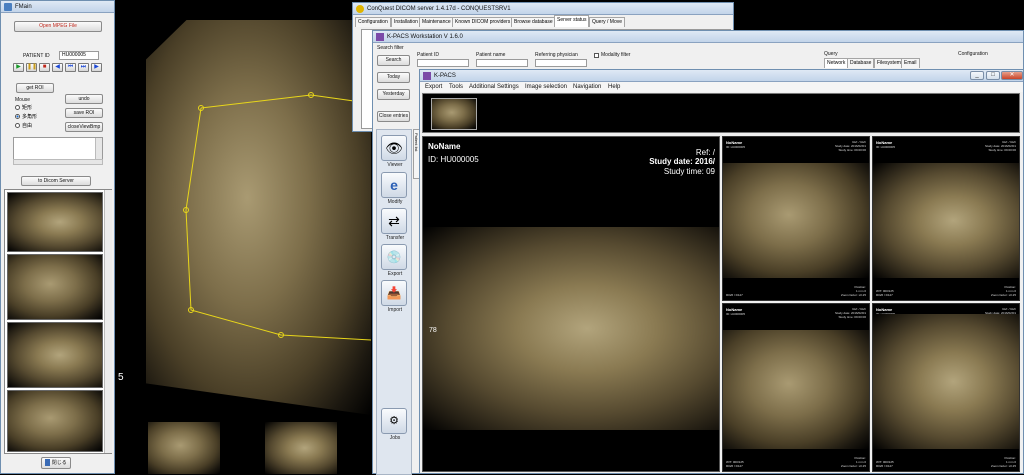 The height and width of the screenshot is (475, 1024). I want to click on tile-1-id: ID: HU000005, so click(736, 147).